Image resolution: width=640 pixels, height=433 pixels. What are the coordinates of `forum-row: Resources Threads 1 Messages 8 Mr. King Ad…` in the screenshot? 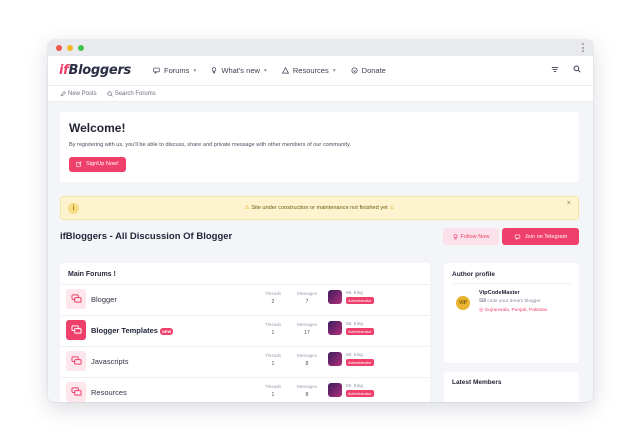 It's located at (245, 389).